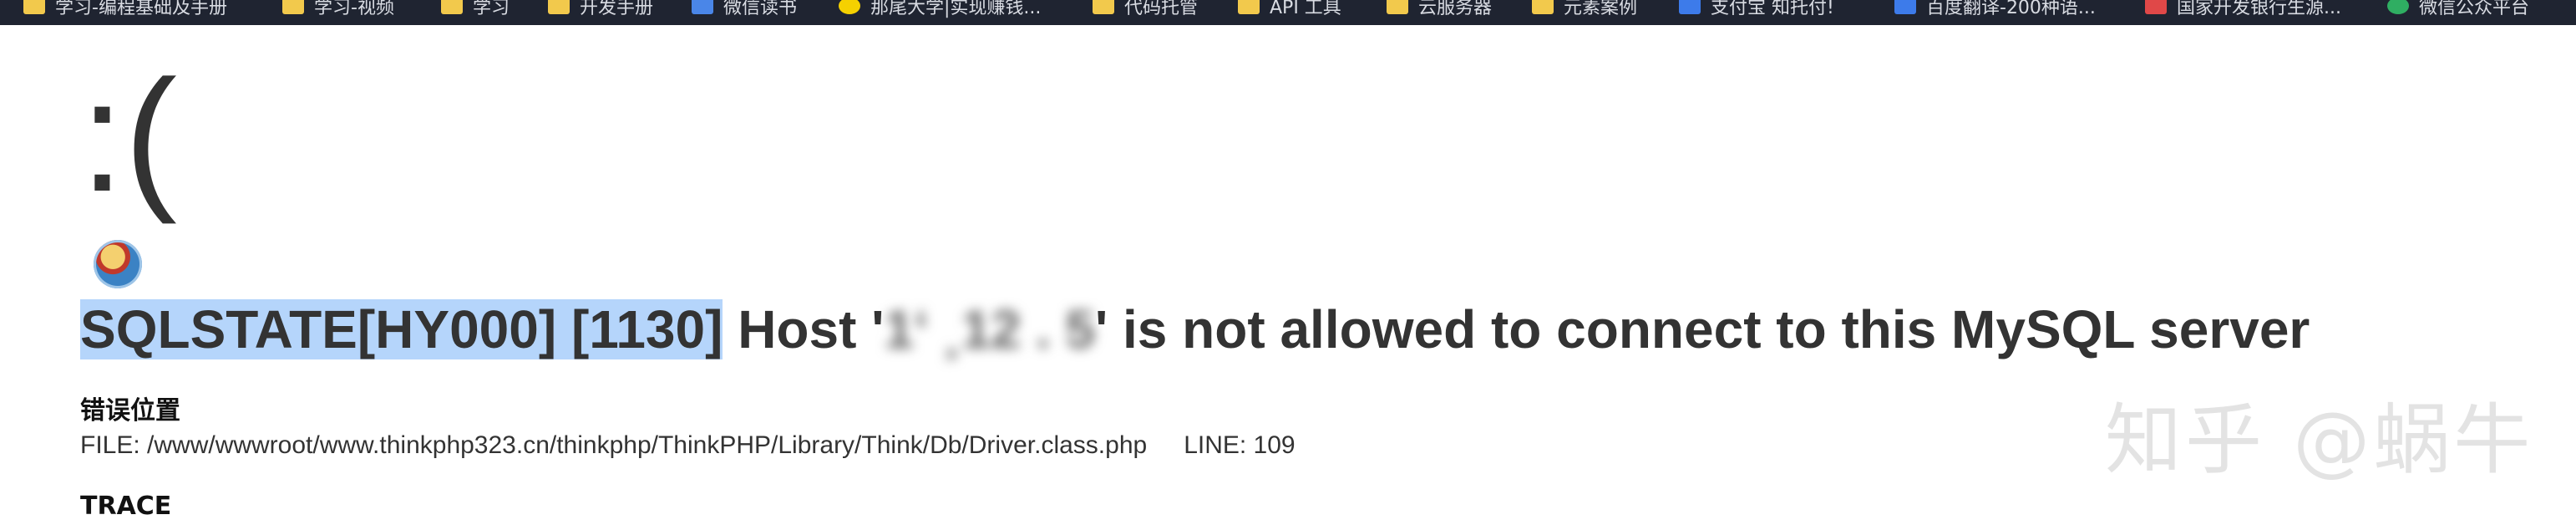 This screenshot has width=2576, height=525. I want to click on bookmark-label: 开发手册, so click(617, 9).